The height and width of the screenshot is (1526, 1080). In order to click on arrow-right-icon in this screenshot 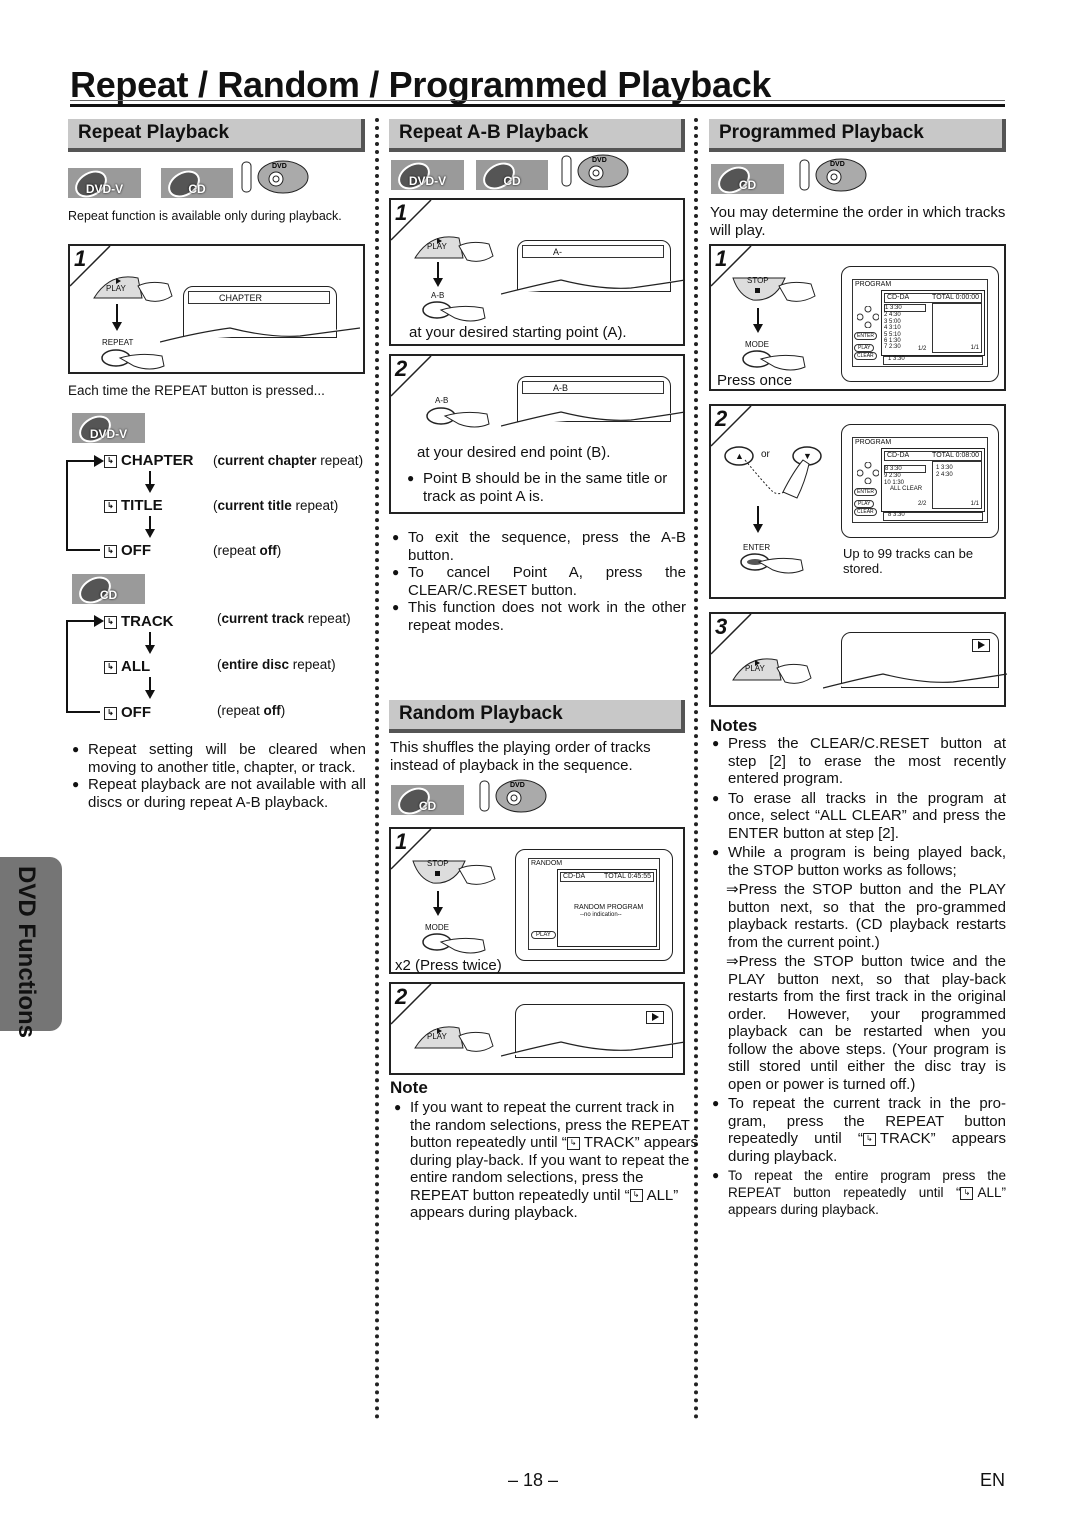, I will do `click(99, 621)`.